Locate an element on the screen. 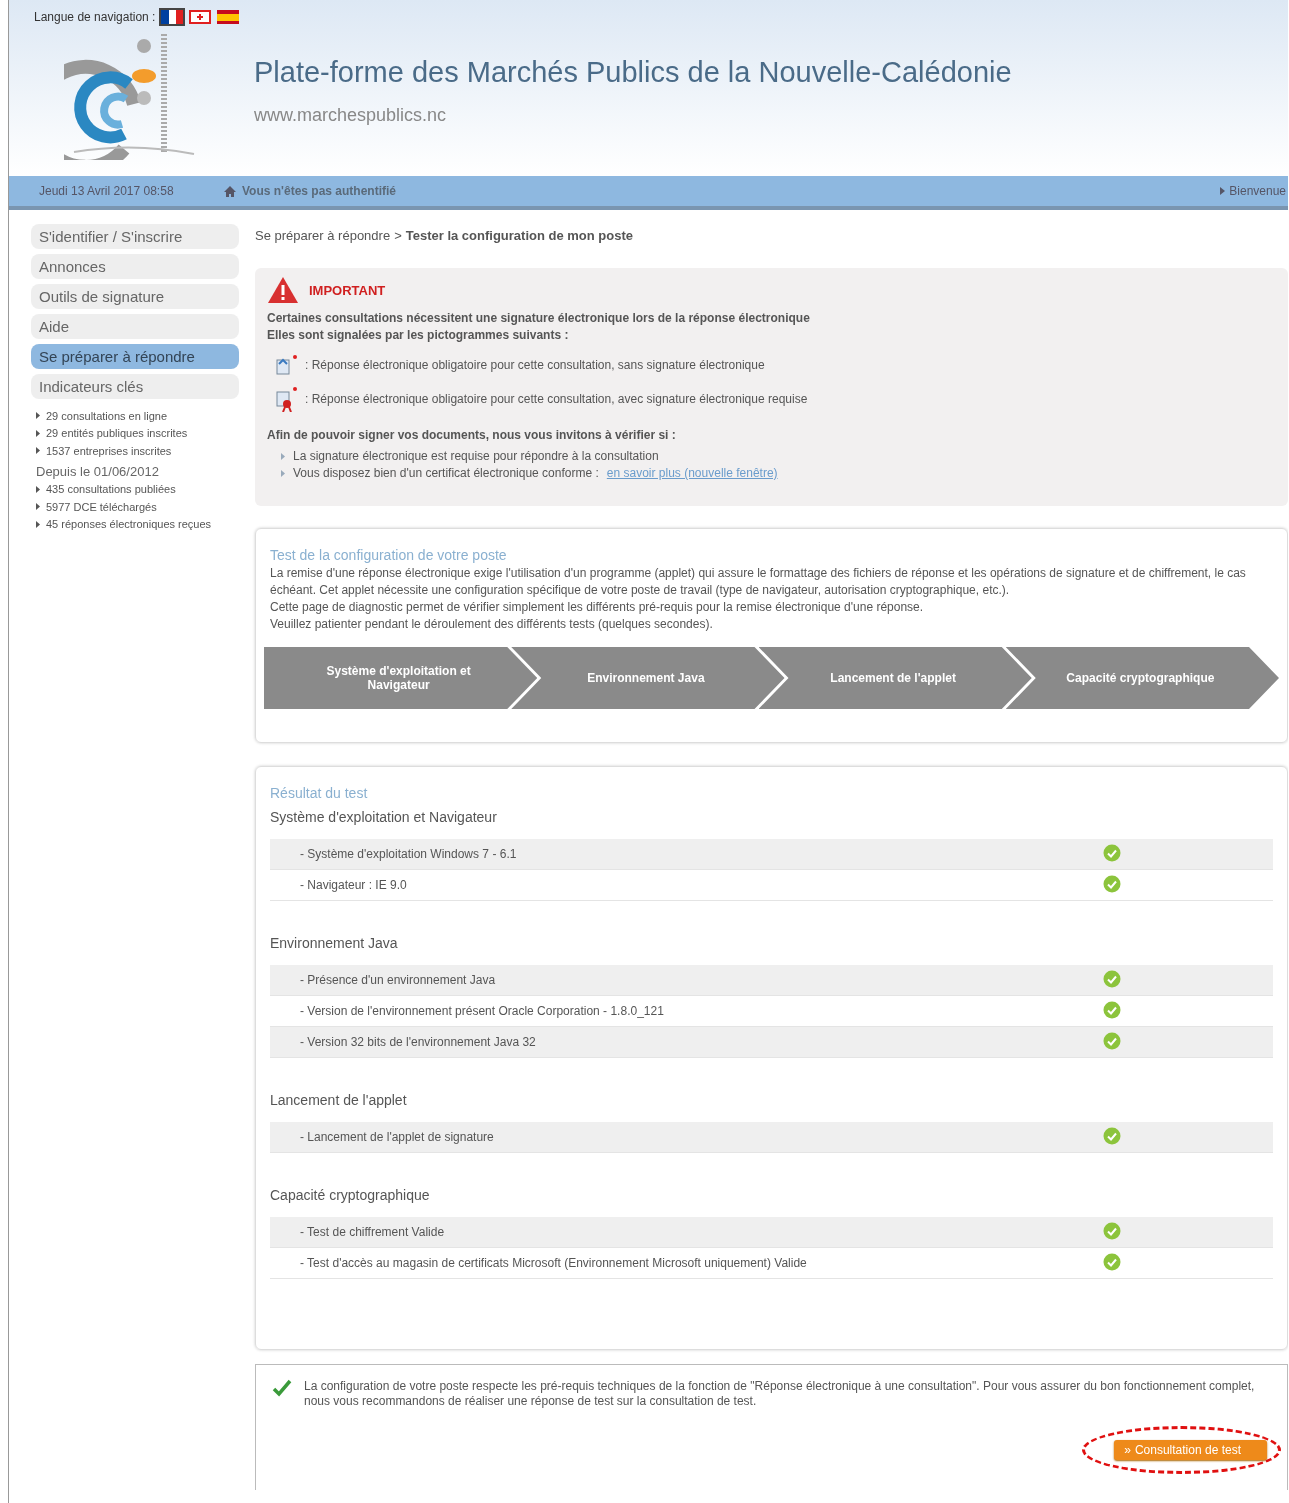 This screenshot has width=1289, height=1503. stat-text: 45 réponses électroniques reçues is located at coordinates (129, 524).